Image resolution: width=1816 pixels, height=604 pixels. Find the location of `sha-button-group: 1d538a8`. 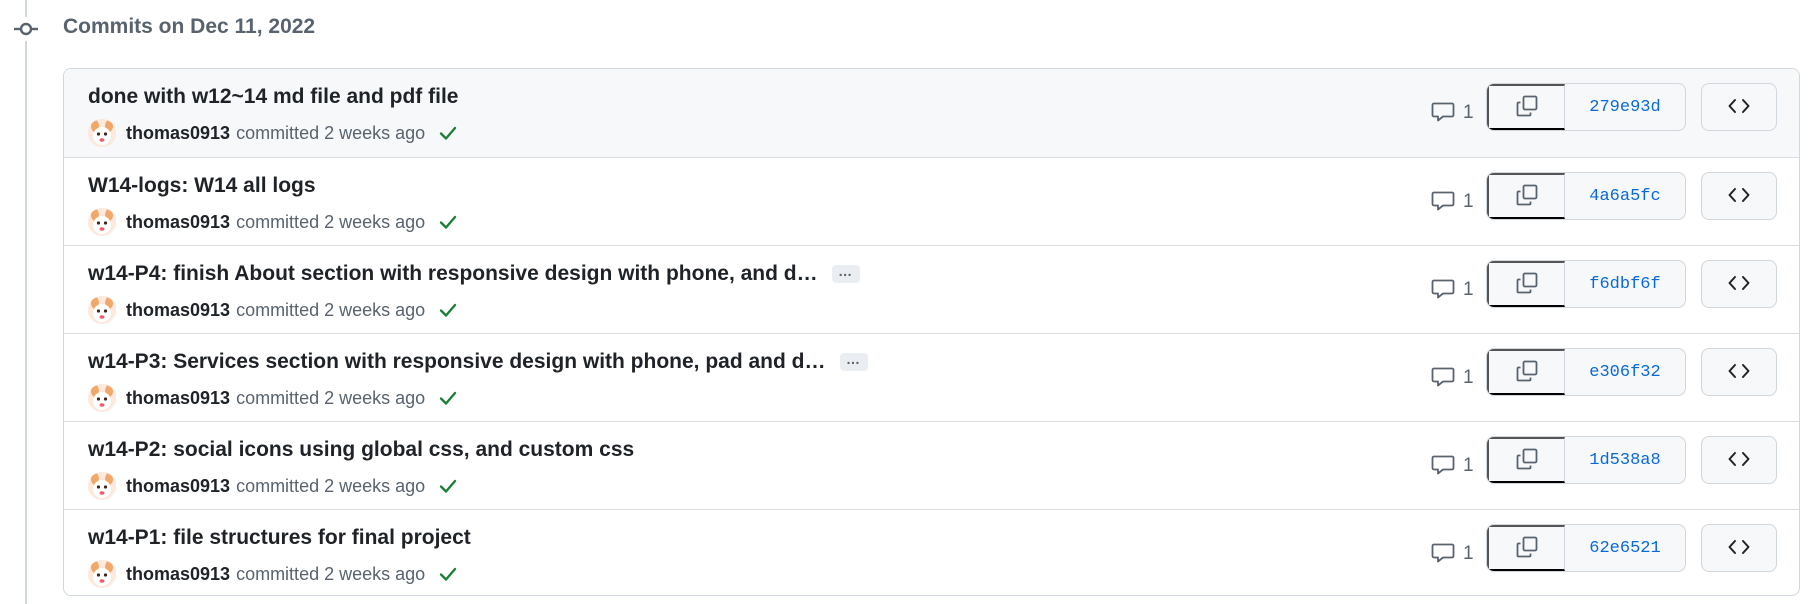

sha-button-group: 1d538a8 is located at coordinates (1586, 460).